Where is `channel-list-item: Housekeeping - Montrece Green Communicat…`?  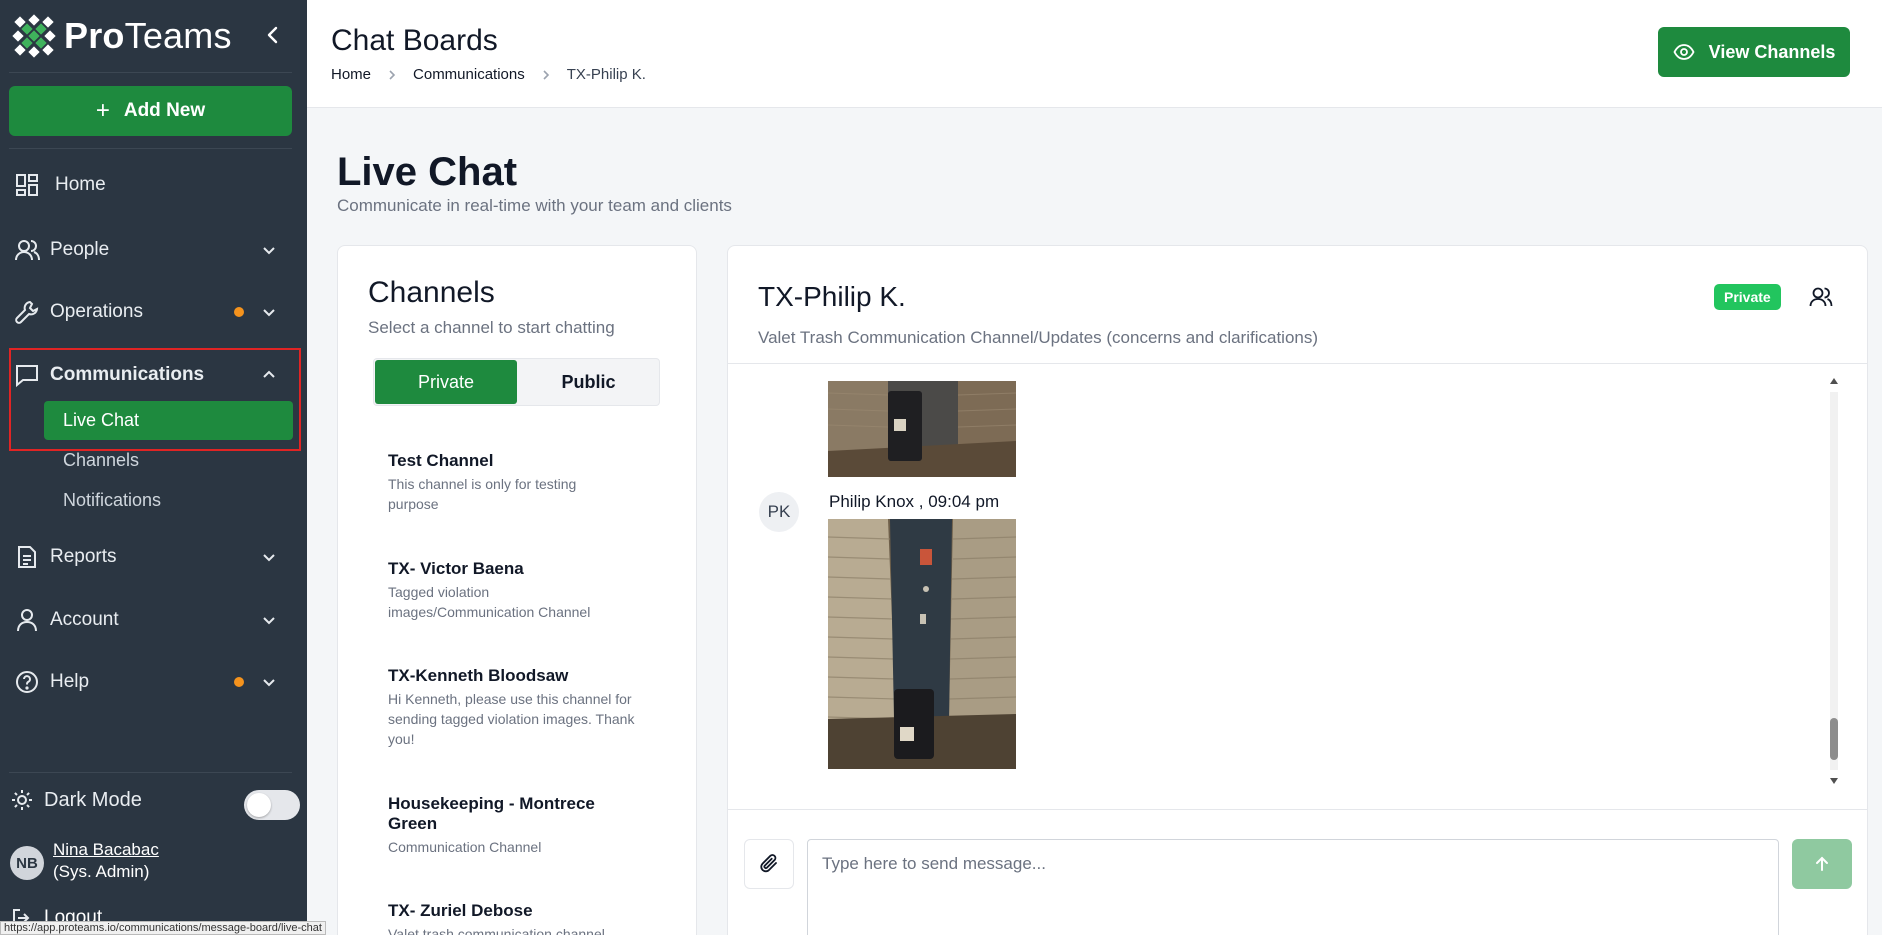
channel-list-item: Housekeeping - Montrece Green Communicat… is located at coordinates (528, 825).